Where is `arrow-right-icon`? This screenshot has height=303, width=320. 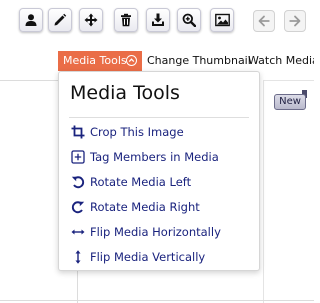
arrow-right-icon is located at coordinates (295, 21).